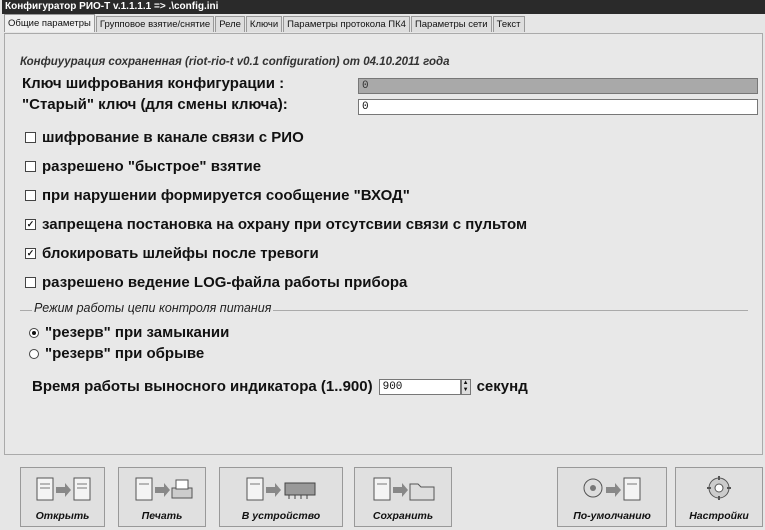  I want to click on open-icon, so click(63, 489).